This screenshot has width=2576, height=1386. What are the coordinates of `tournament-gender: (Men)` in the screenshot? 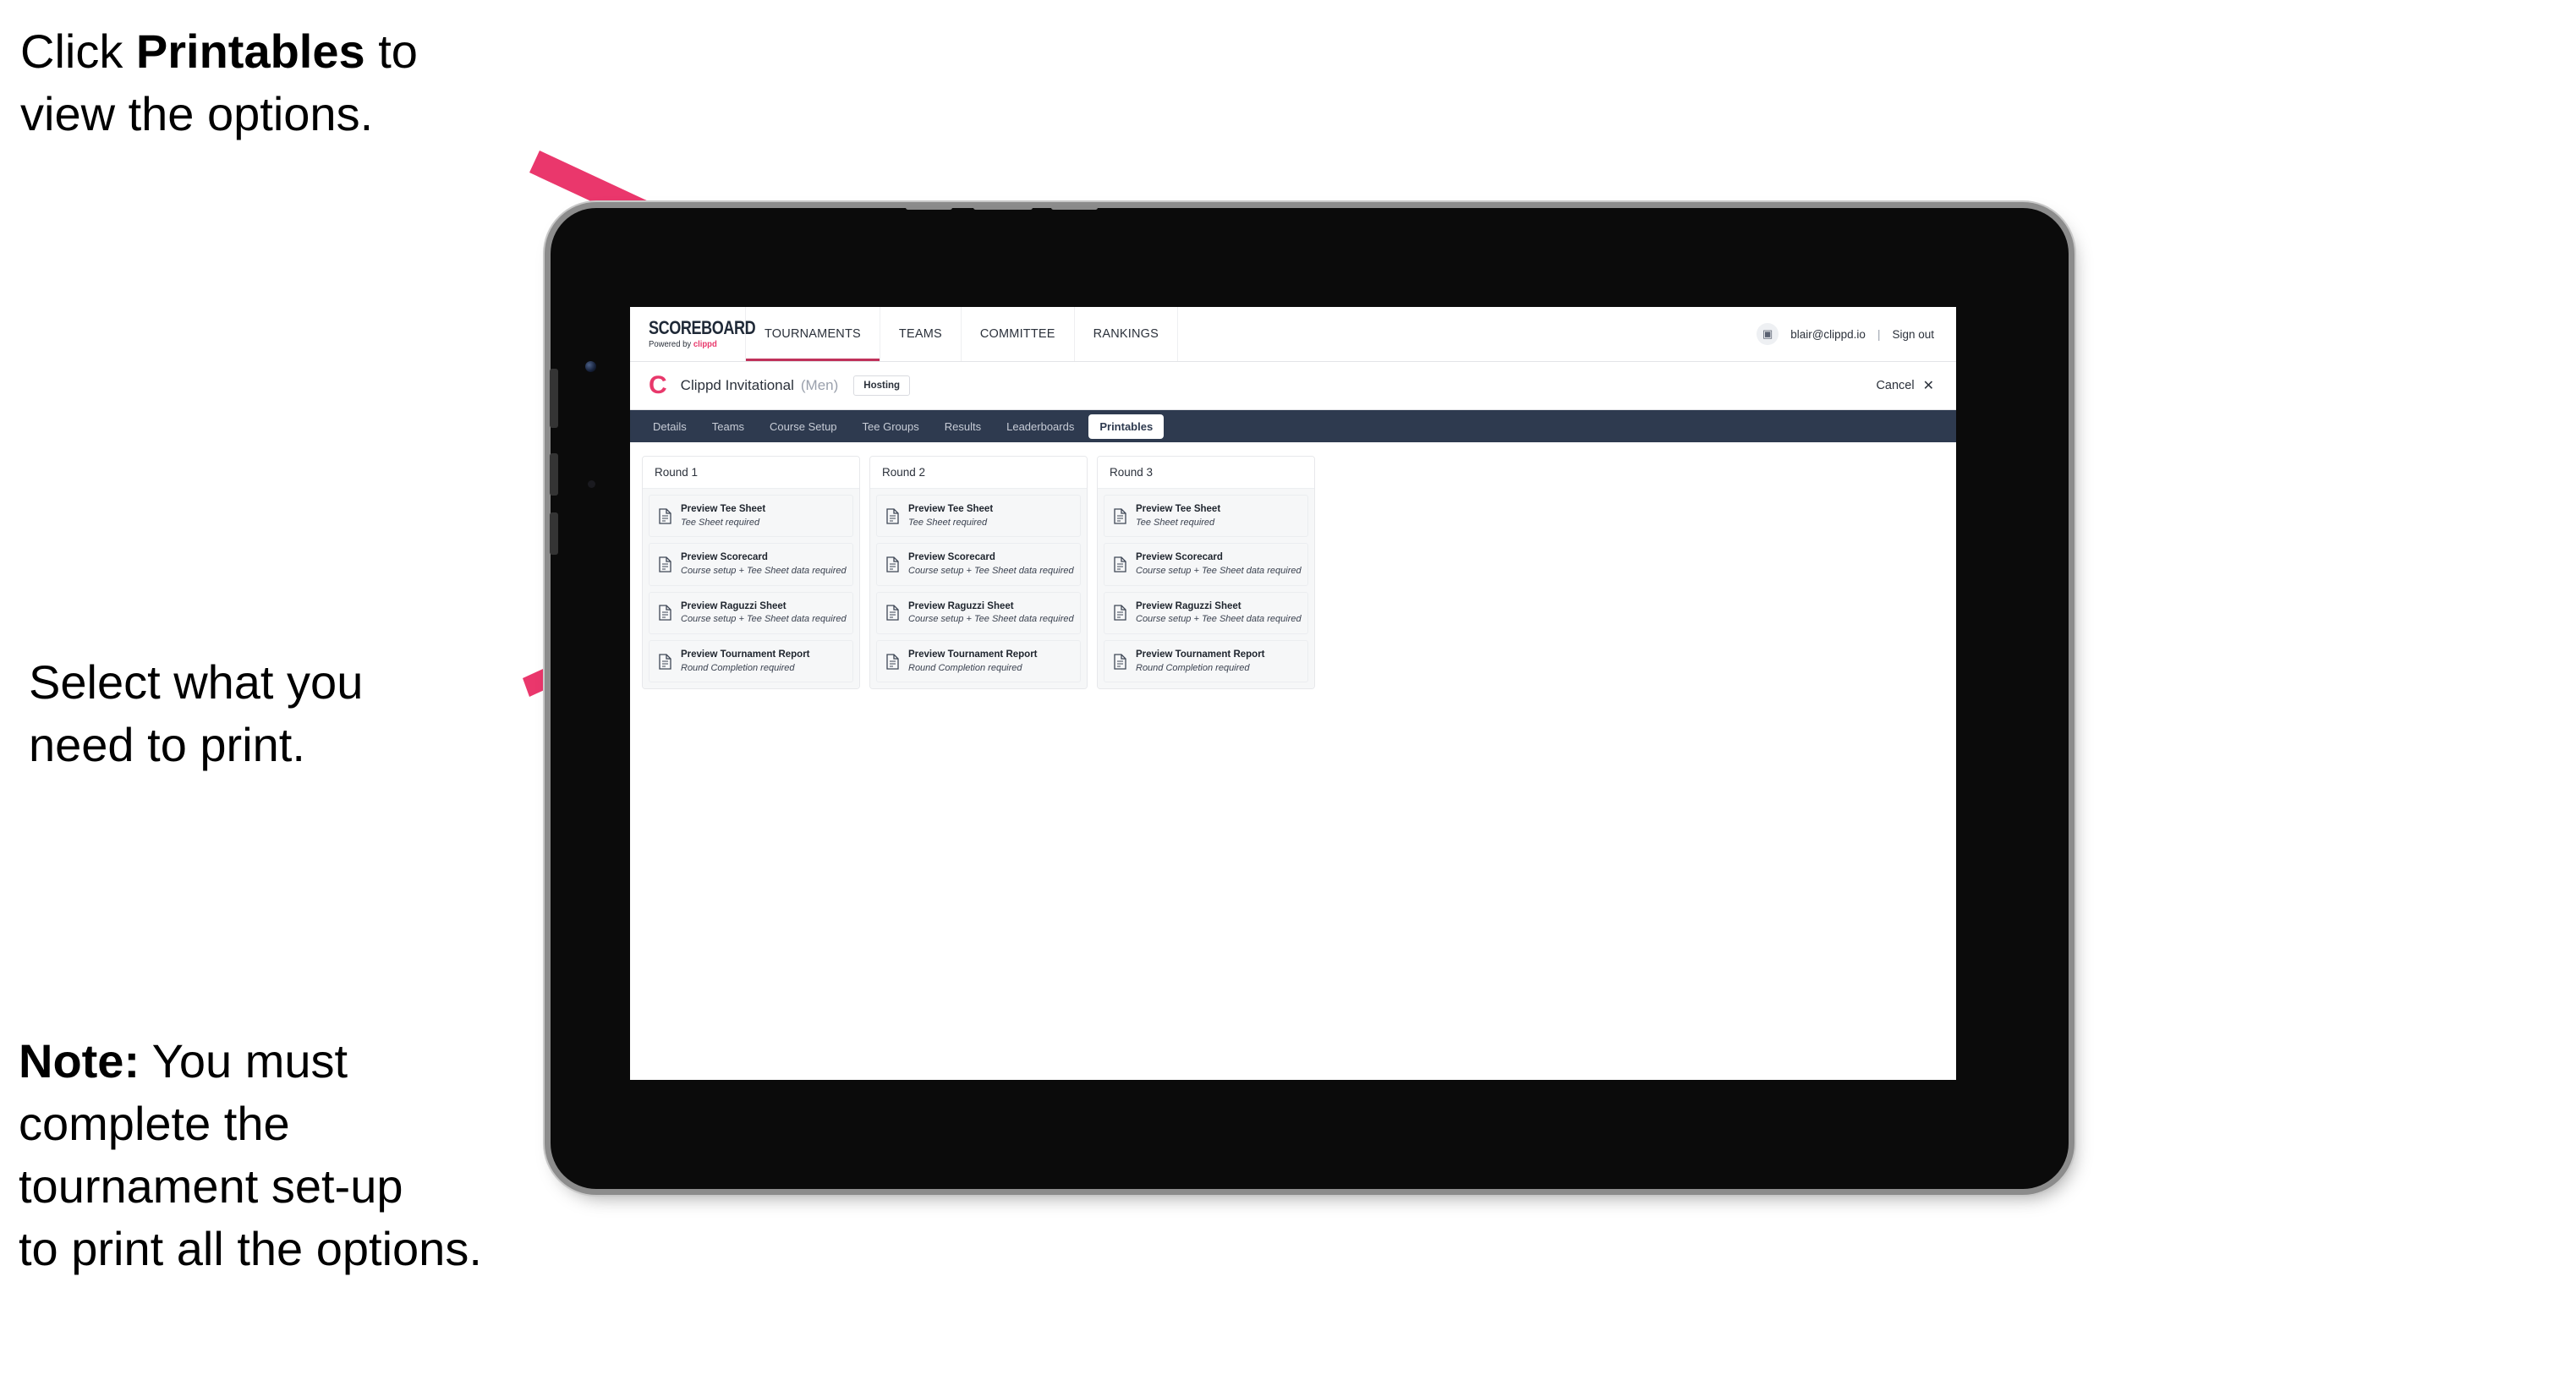 It's located at (819, 385).